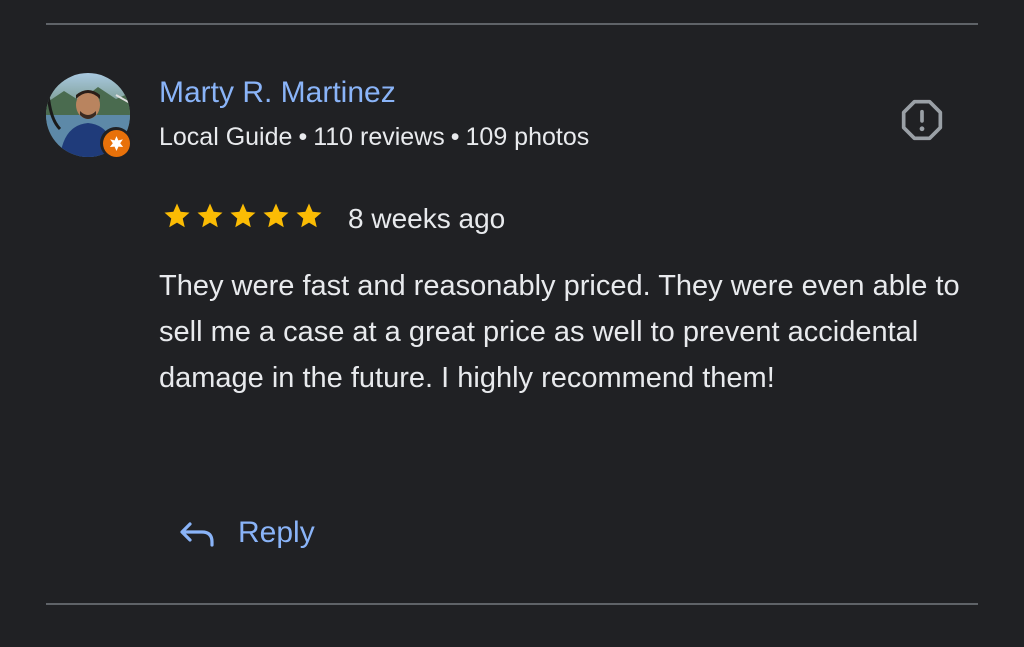 Image resolution: width=1024 pixels, height=647 pixels. I want to click on review-time: 8 weeks ago, so click(427, 218).